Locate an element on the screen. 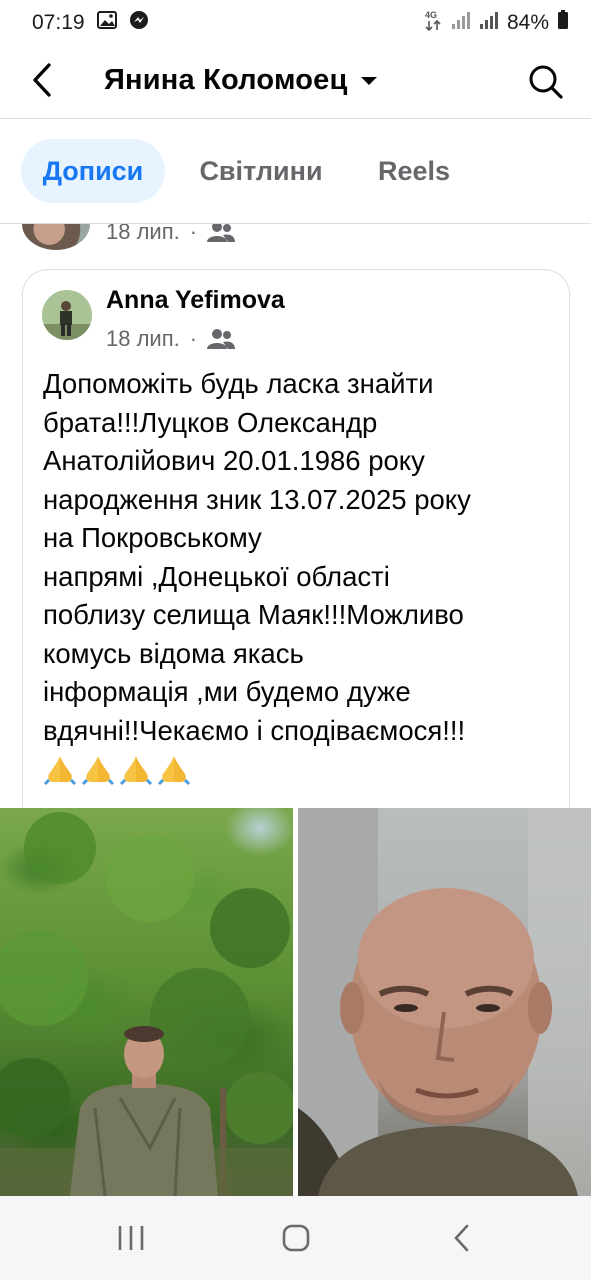 The image size is (591, 1280). post-text-line: народження зник 13.07.2025 року is located at coordinates (257, 499).